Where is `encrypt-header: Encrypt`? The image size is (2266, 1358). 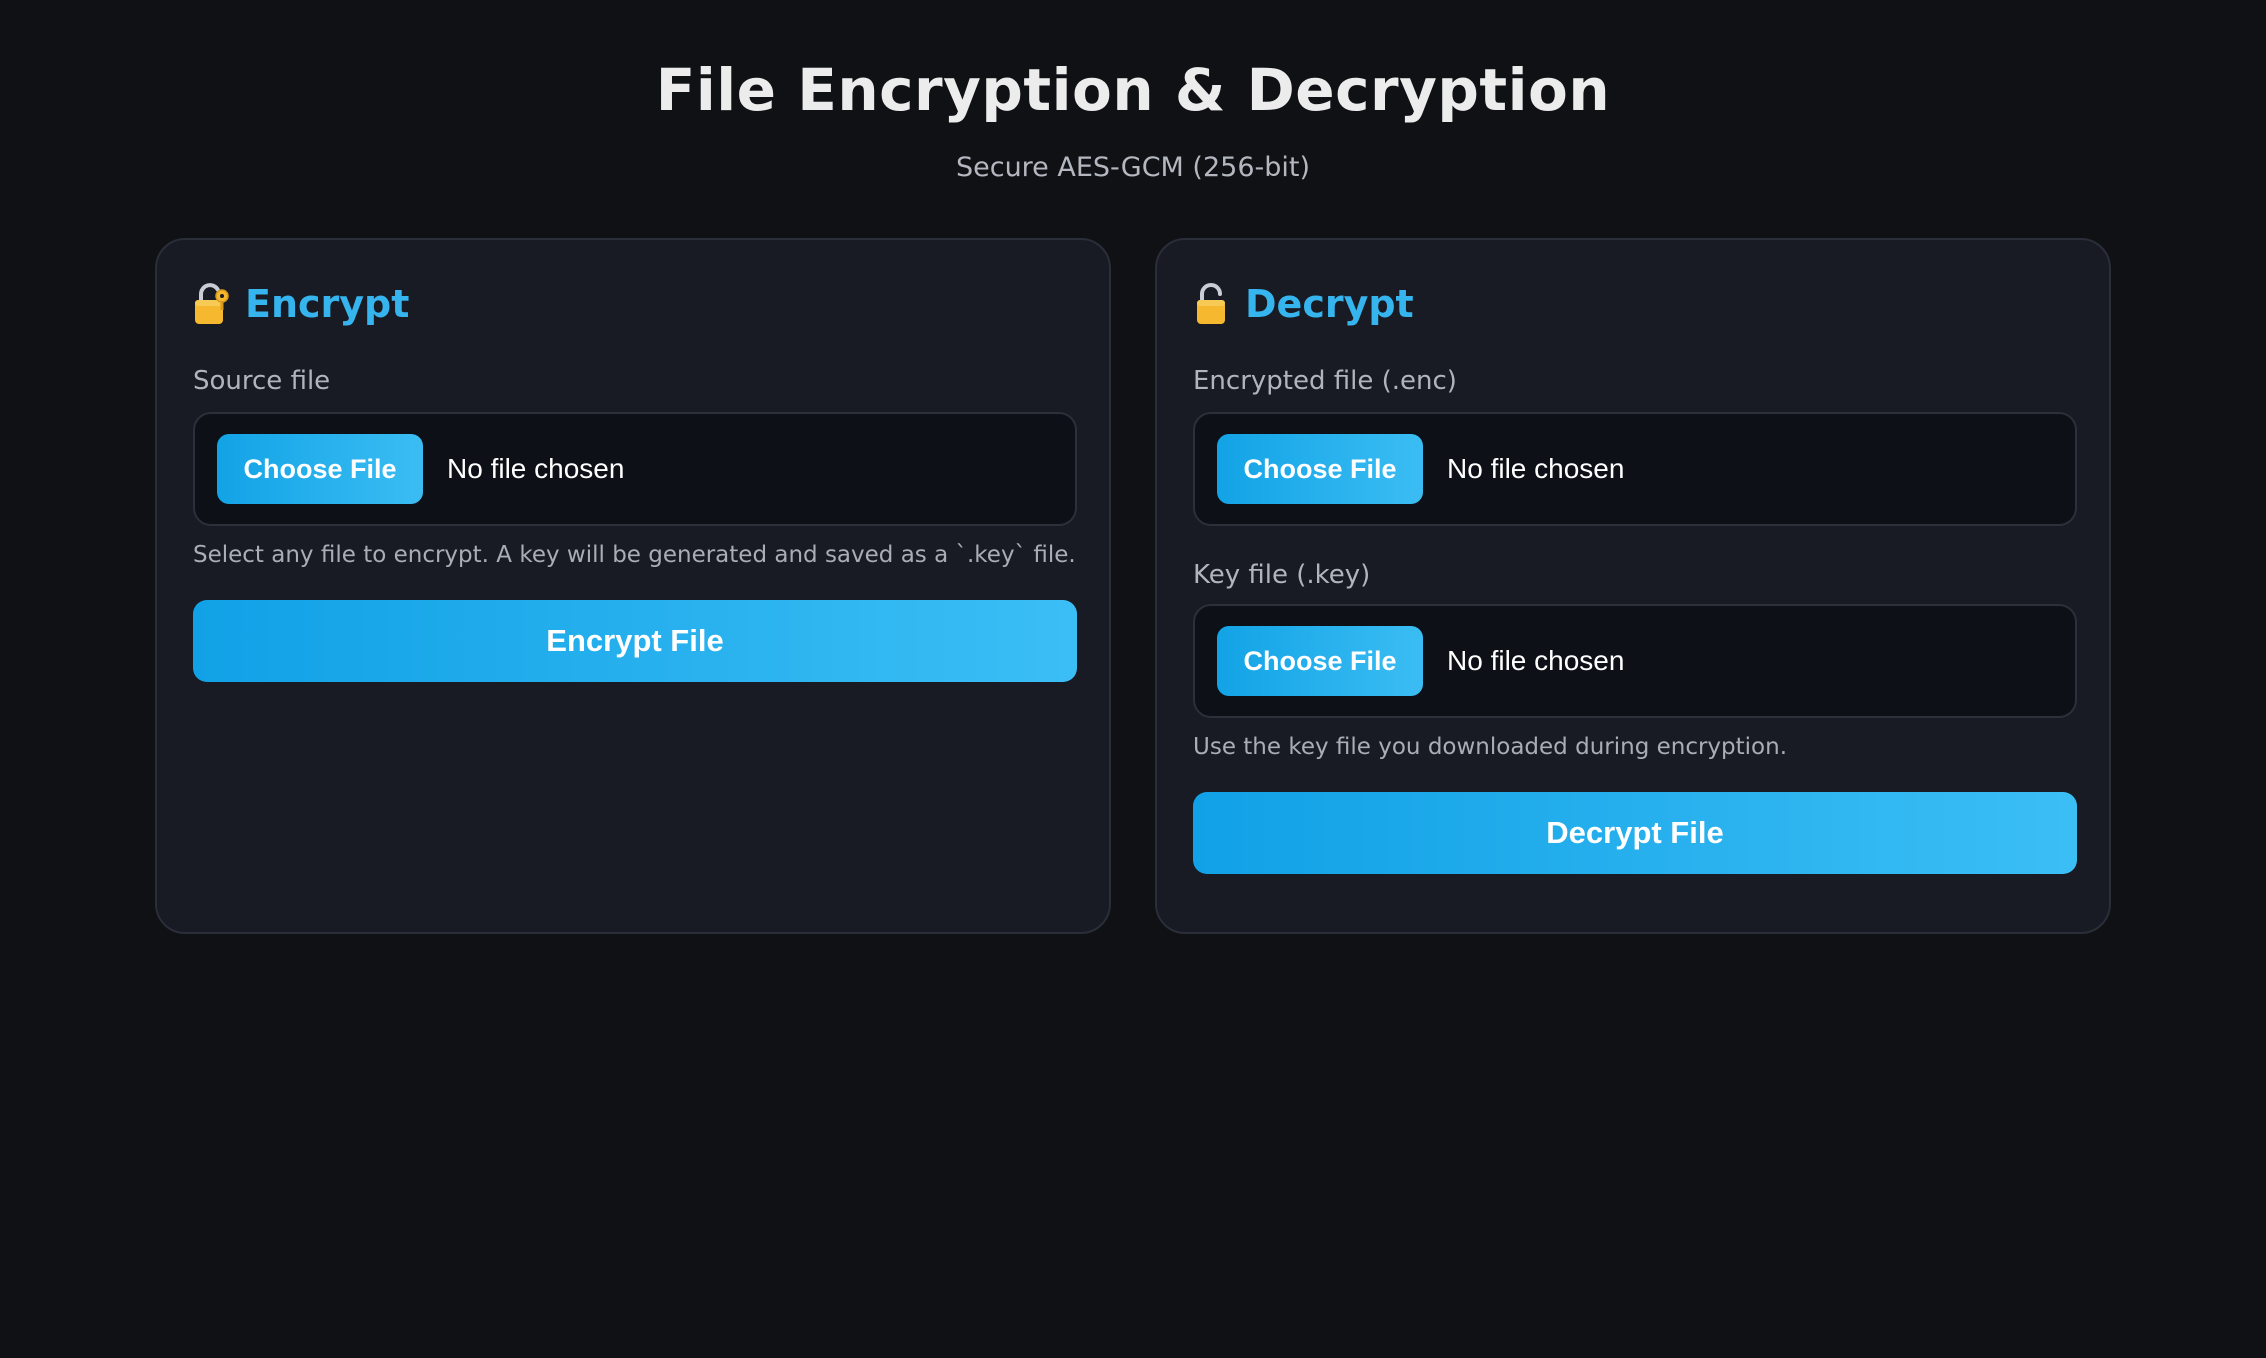
encrypt-header: Encrypt is located at coordinates (301, 304).